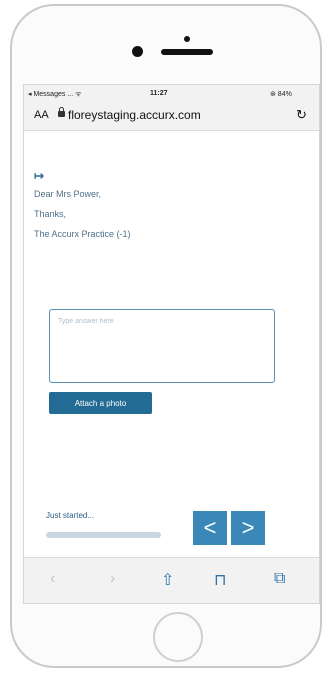 This screenshot has height=675, width=334. Describe the element at coordinates (187, 39) in the screenshot. I see `front-camera` at that location.